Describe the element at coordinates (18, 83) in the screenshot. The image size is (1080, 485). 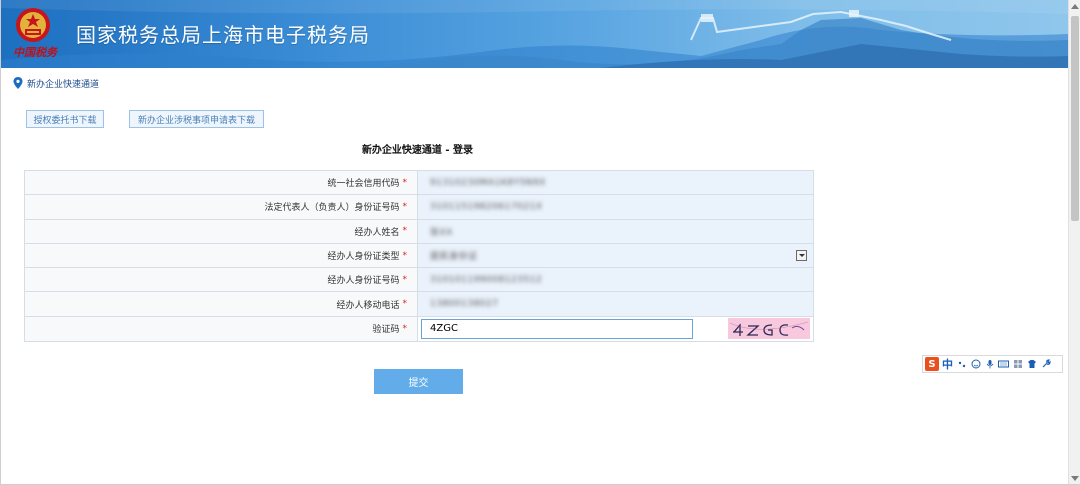
I see `location-pin-icon` at that location.